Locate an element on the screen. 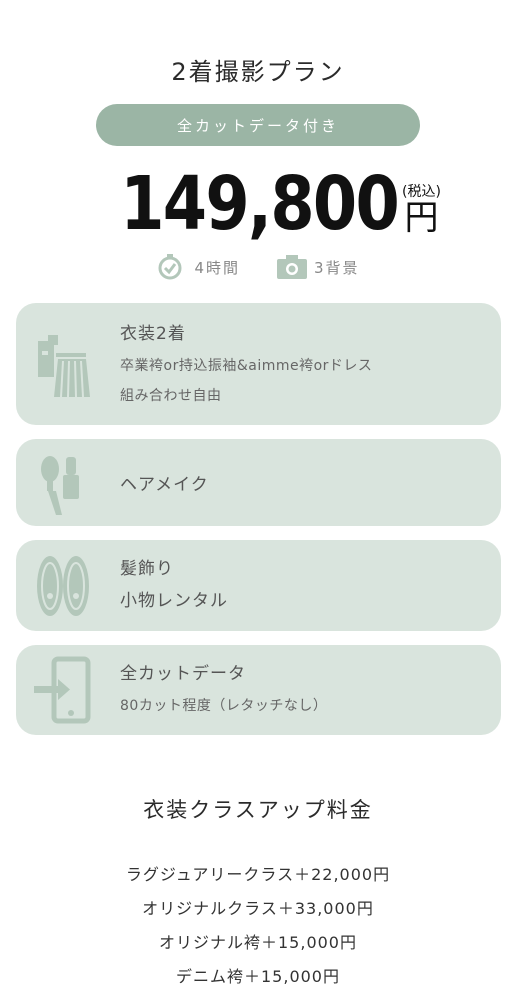 Image resolution: width=516 pixels, height=1000 pixels. feature-line: 80カット程度（レタッチなし） is located at coordinates (224, 706).